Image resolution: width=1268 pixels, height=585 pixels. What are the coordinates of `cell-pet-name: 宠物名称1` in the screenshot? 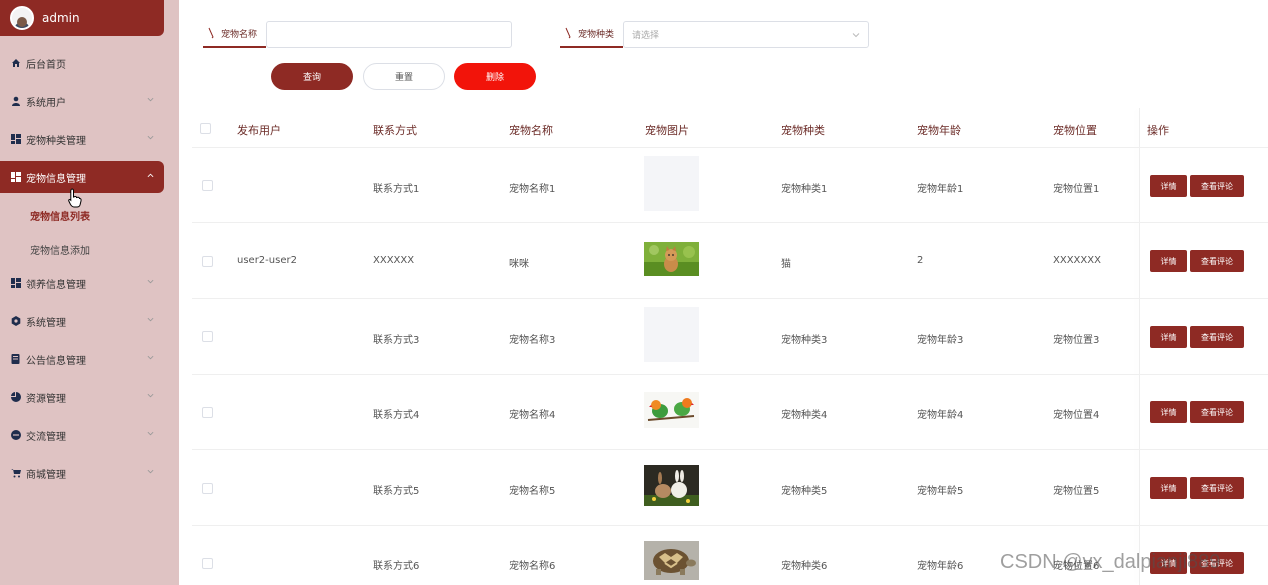 It's located at (532, 189).